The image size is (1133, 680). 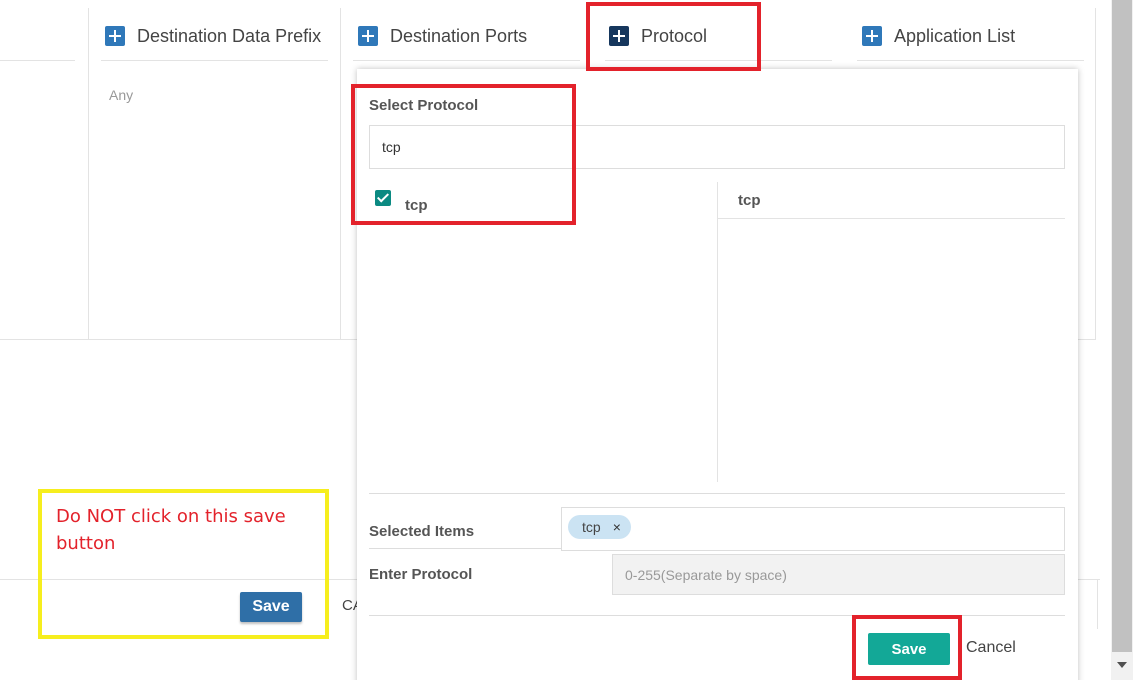 What do you see at coordinates (617, 527) in the screenshot?
I see `close-icon: ×` at bounding box center [617, 527].